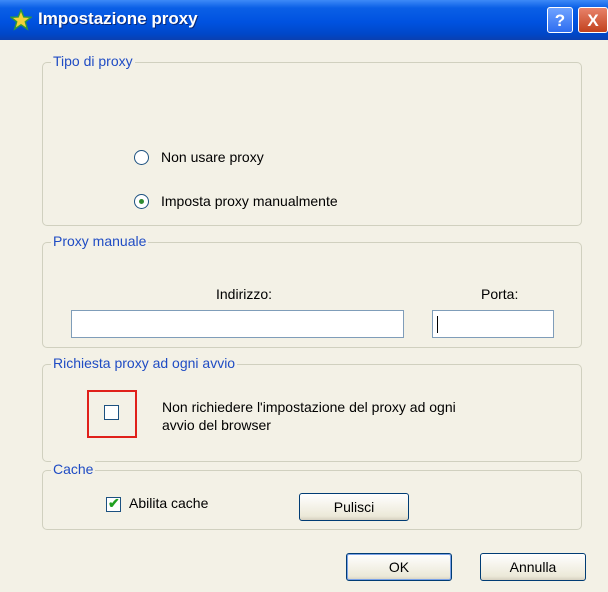 The image size is (608, 592). Describe the element at coordinates (21, 20) in the screenshot. I see `star-icon` at that location.